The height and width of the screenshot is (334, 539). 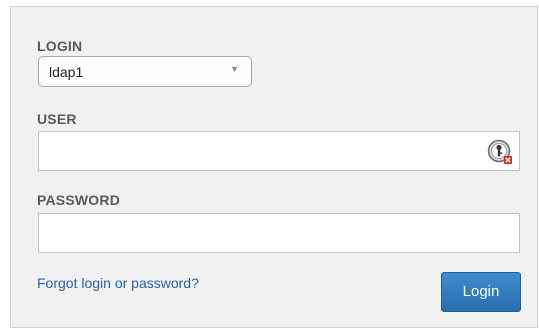 I want to click on dropdown-arrow-icon: ▼, so click(x=234, y=69).